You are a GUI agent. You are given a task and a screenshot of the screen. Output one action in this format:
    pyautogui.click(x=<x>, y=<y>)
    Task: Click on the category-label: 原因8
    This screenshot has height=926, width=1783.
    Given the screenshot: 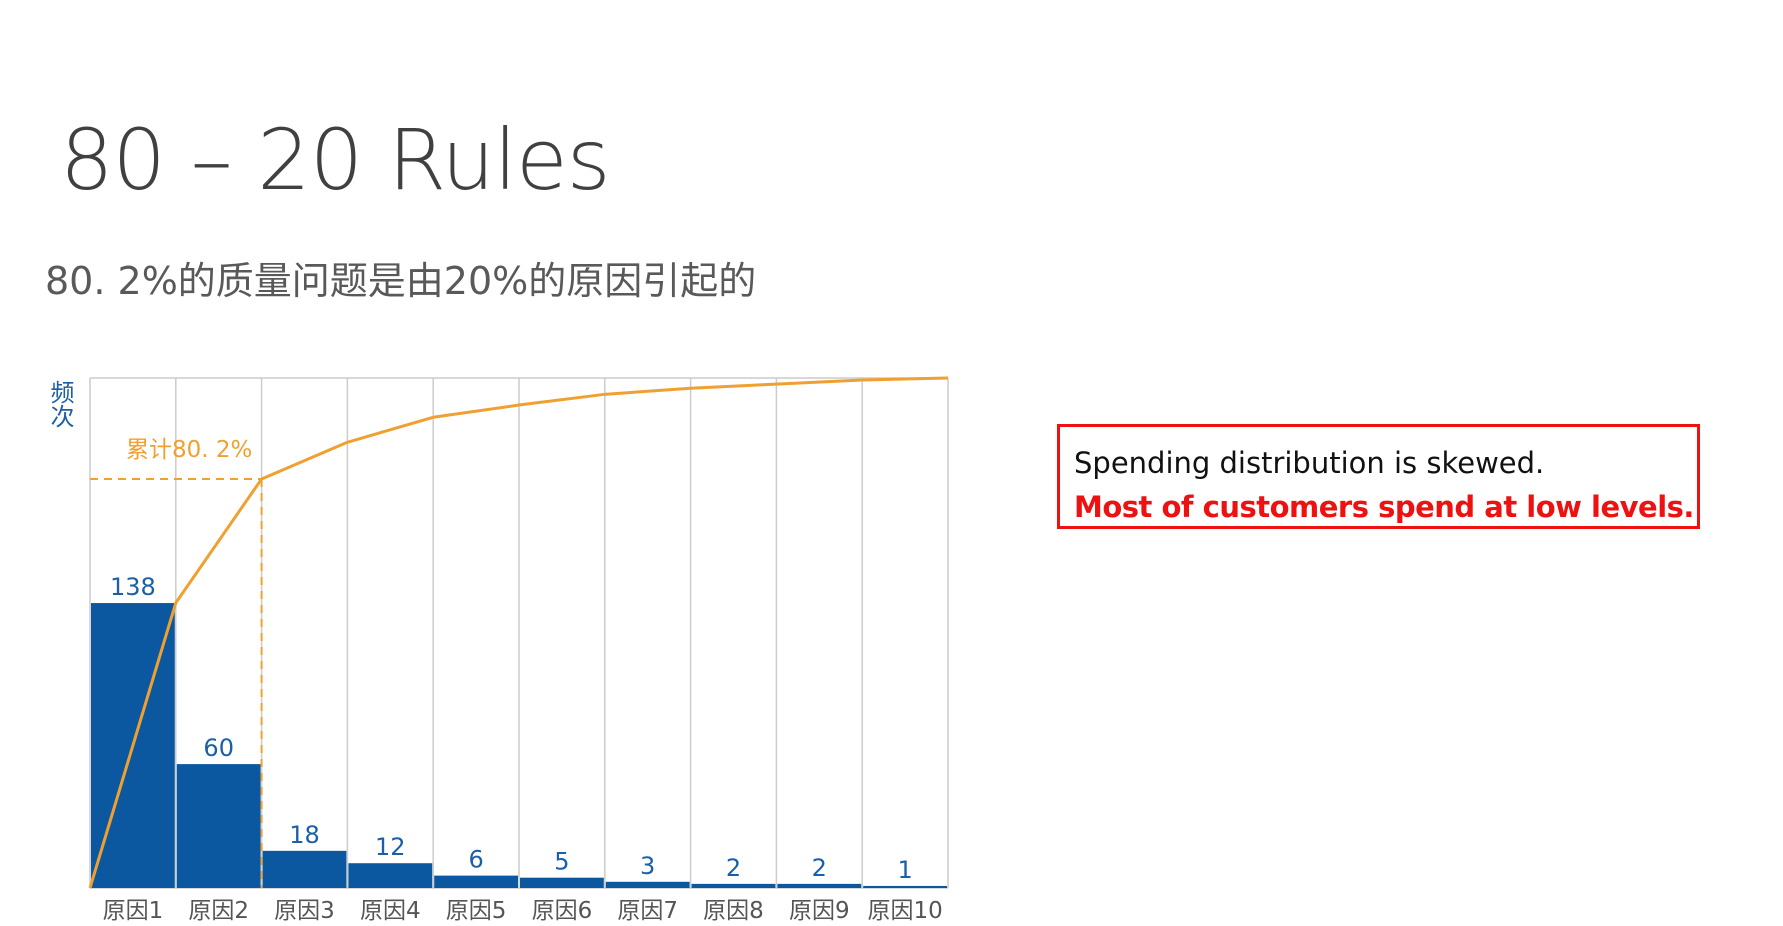 What is the action you would take?
    pyautogui.click(x=733, y=910)
    